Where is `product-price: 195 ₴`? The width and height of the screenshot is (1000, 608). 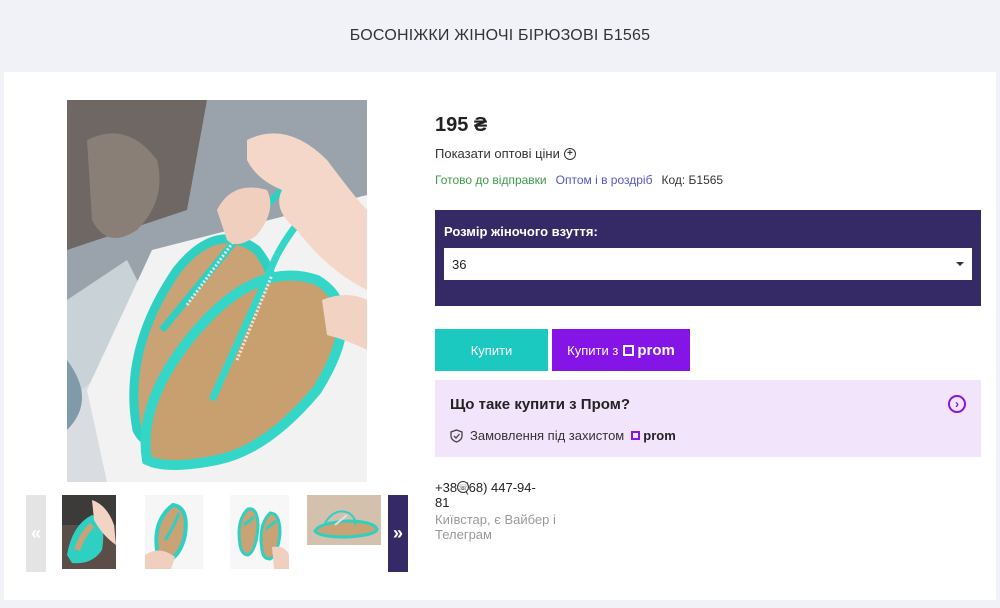
product-price: 195 ₴ is located at coordinates (461, 125).